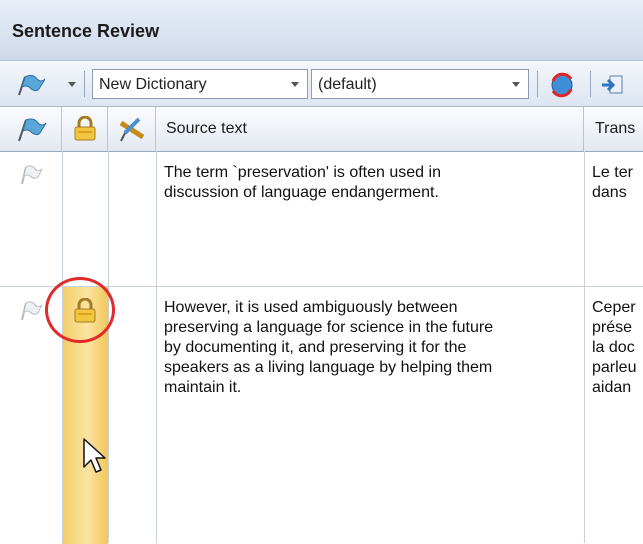  I want to click on panel-title: Sentence Review, so click(86, 31).